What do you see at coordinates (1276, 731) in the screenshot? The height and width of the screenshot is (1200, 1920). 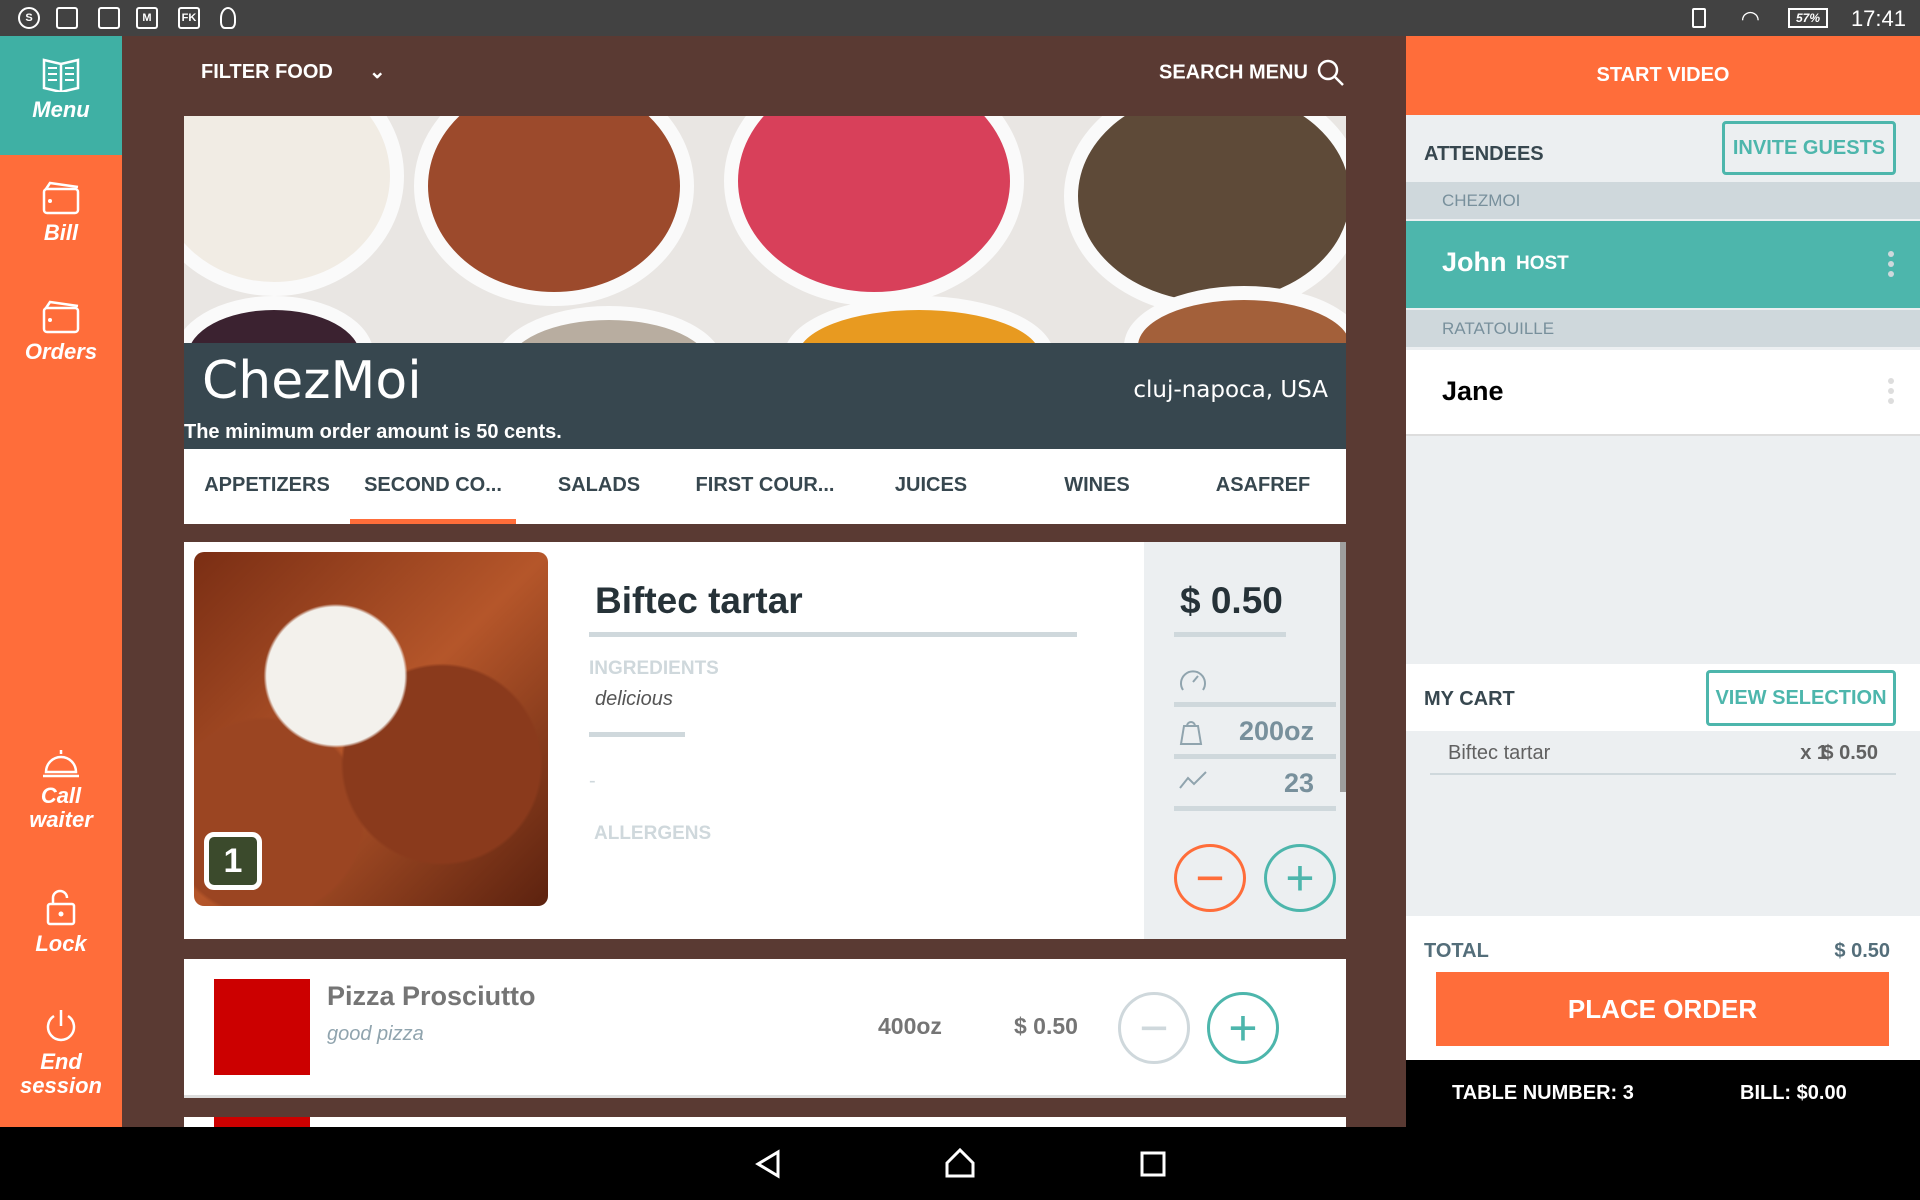 I see `item-weight: 200oz` at bounding box center [1276, 731].